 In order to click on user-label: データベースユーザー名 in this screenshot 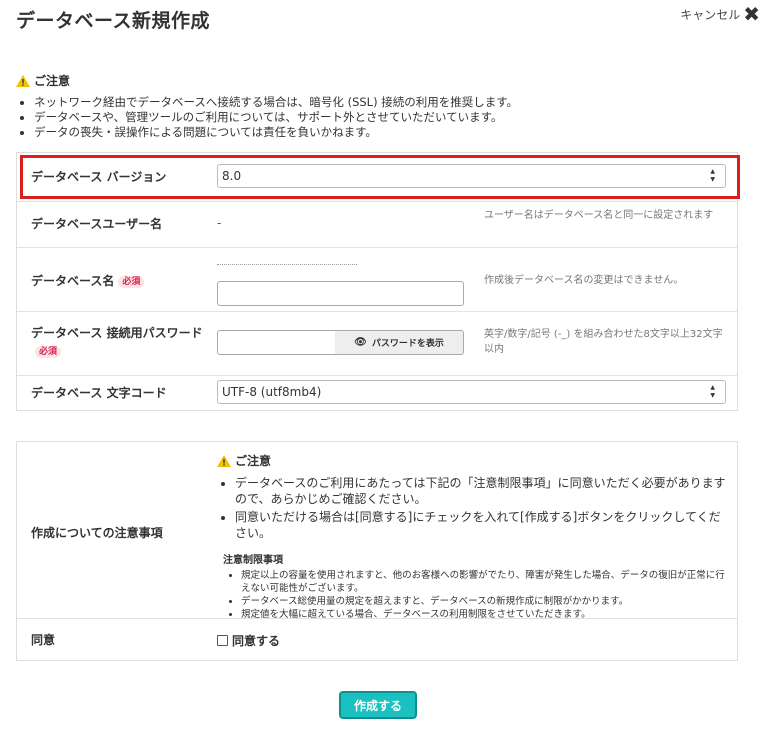, I will do `click(97, 224)`.